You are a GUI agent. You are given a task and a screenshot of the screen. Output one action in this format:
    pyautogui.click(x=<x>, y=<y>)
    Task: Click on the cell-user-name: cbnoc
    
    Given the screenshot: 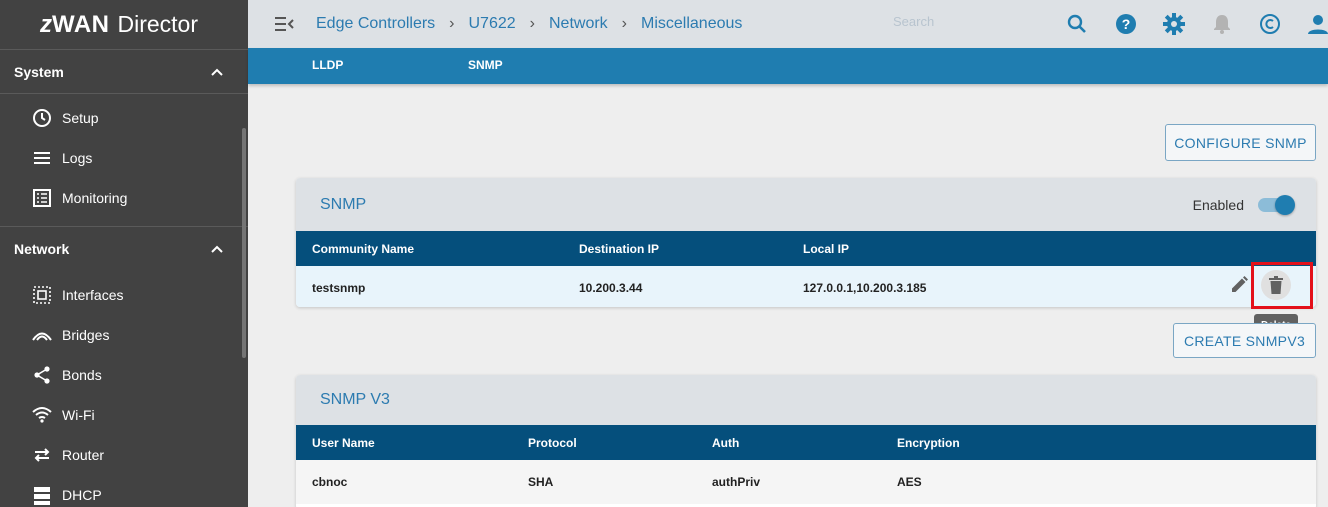 What is the action you would take?
    pyautogui.click(x=330, y=482)
    